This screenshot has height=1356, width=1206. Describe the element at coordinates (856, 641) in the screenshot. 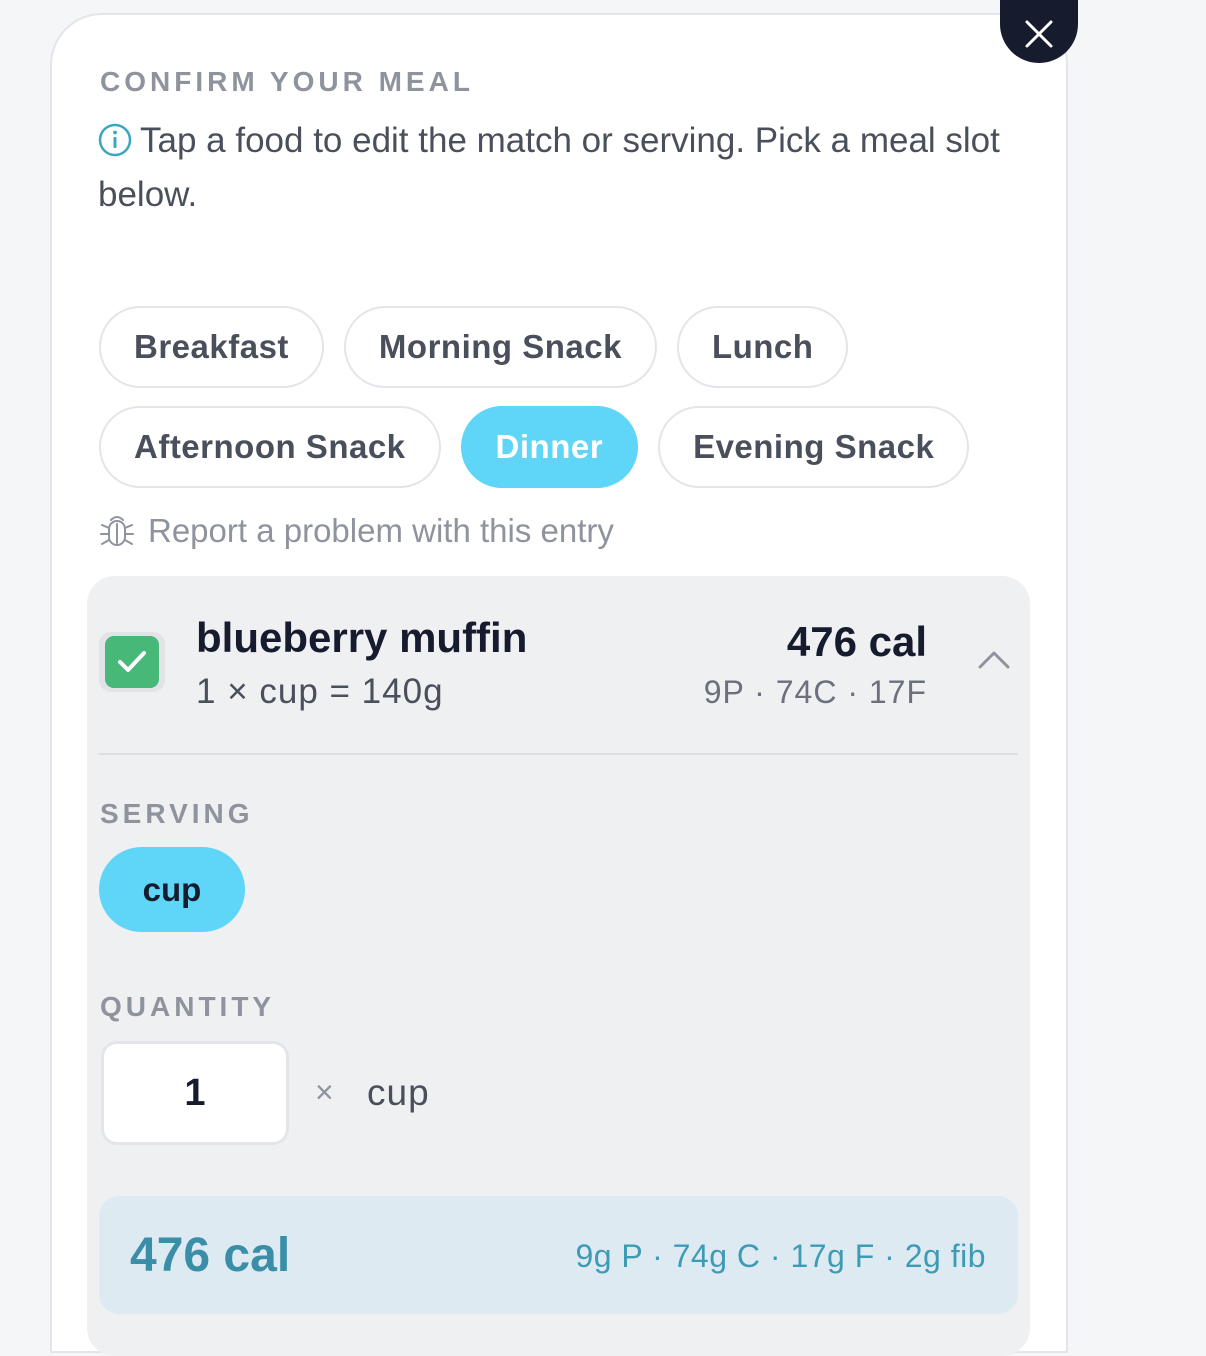

I see `food-calories: 476 cal` at that location.